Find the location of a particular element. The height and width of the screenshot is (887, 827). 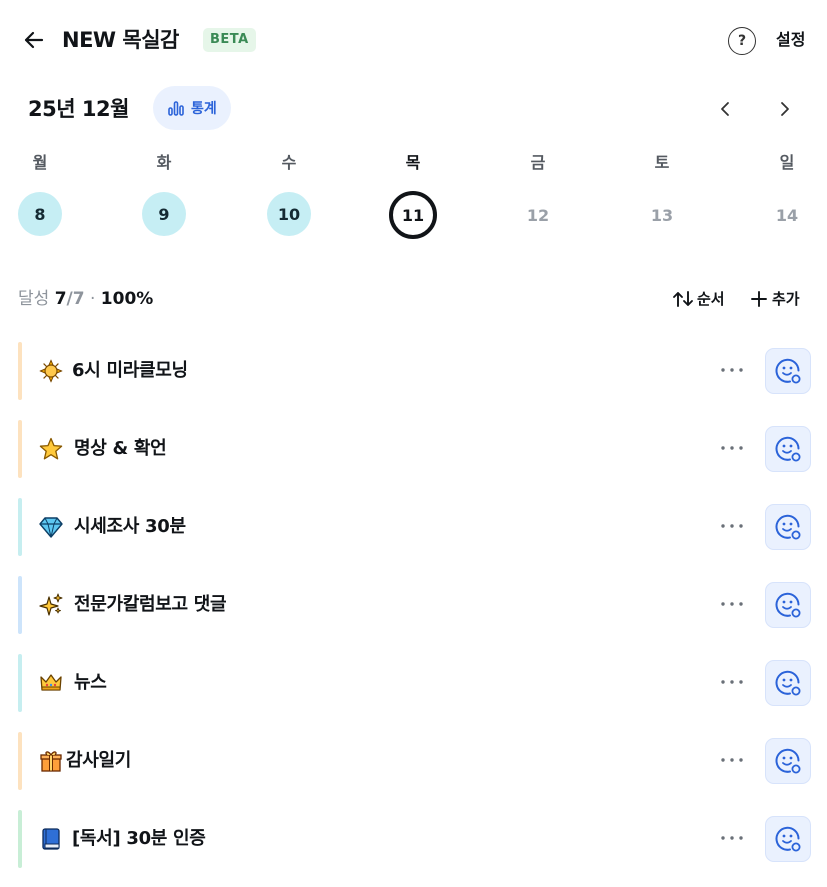

date-button: 14 is located at coordinates (787, 215).